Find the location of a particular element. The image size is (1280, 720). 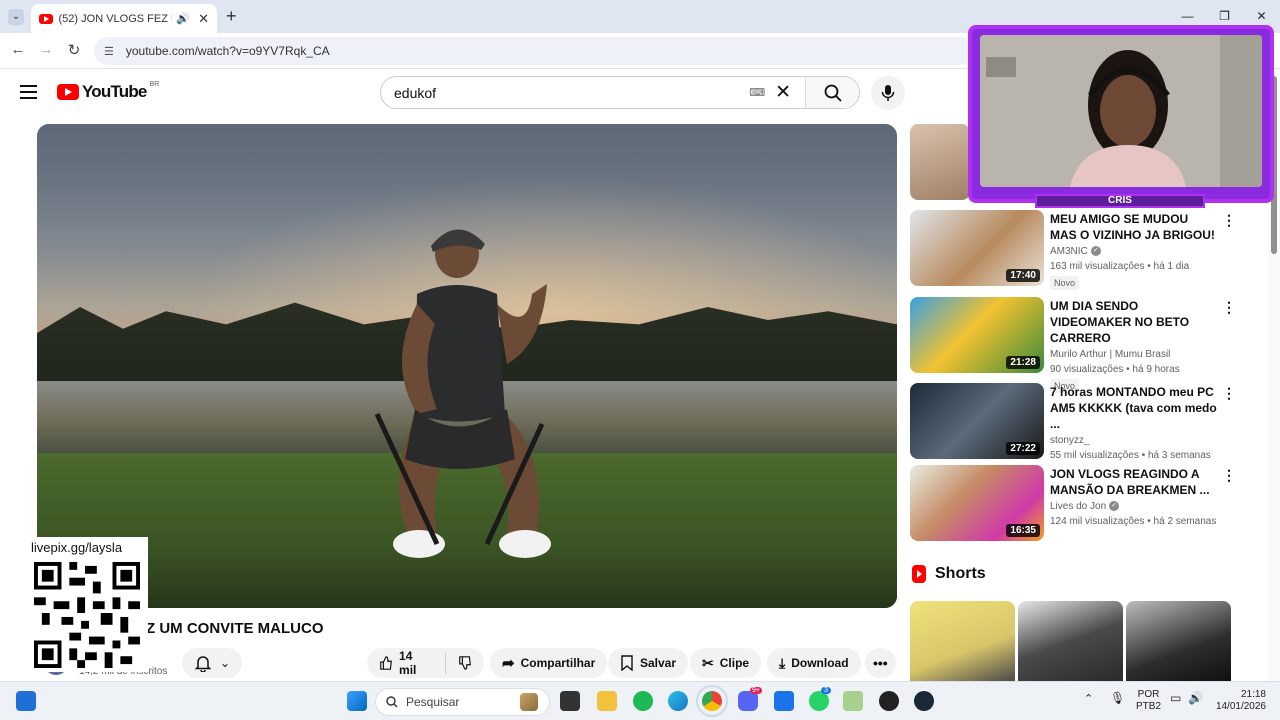

livepix-url: livepix.gg/laysla is located at coordinates (77, 547).